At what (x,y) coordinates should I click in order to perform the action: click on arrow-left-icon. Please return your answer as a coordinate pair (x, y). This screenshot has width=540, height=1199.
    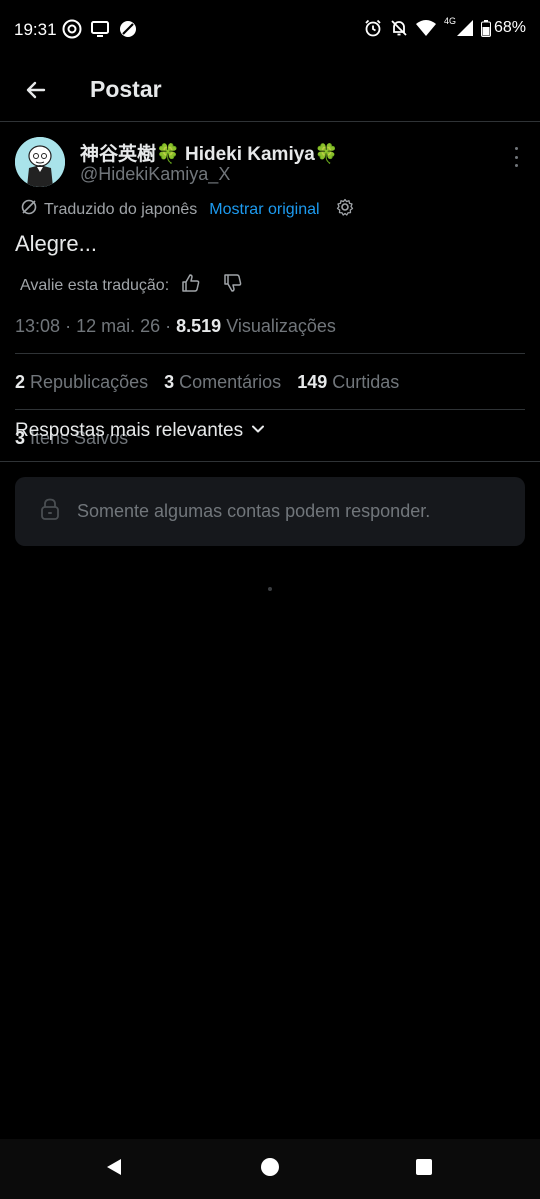
    Looking at the image, I should click on (36, 92).